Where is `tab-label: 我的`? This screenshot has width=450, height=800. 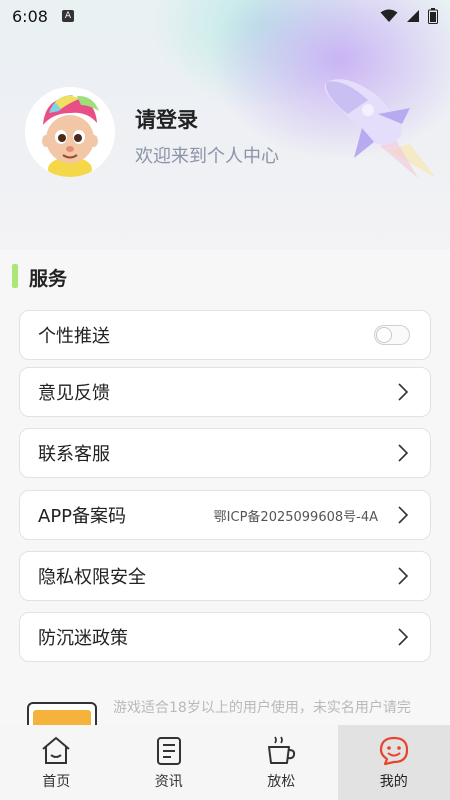
tab-label: 我的 is located at coordinates (393, 782).